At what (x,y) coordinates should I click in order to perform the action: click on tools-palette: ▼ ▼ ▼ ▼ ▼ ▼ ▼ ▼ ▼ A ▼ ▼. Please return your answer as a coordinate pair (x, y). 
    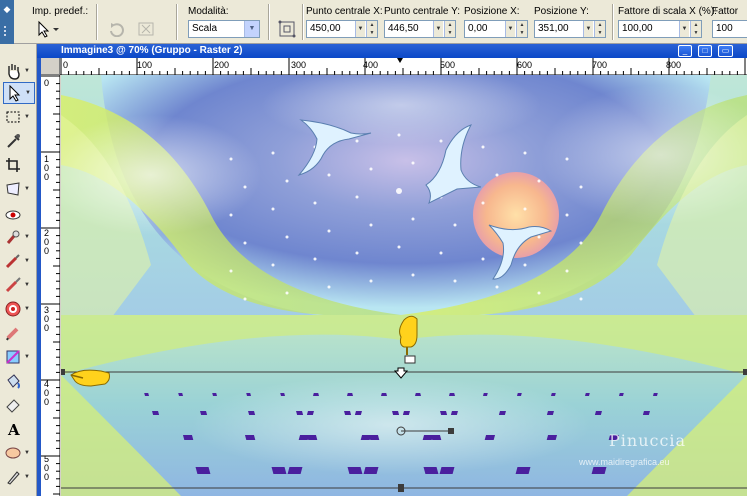
    Looking at the image, I should click on (18, 270).